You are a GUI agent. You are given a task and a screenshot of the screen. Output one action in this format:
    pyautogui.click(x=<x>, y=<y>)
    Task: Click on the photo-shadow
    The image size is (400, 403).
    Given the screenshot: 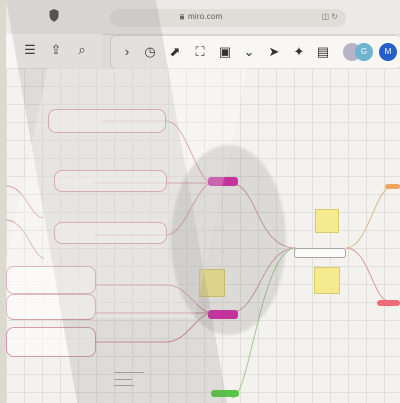 What is the action you would take?
    pyautogui.click(x=228, y=240)
    